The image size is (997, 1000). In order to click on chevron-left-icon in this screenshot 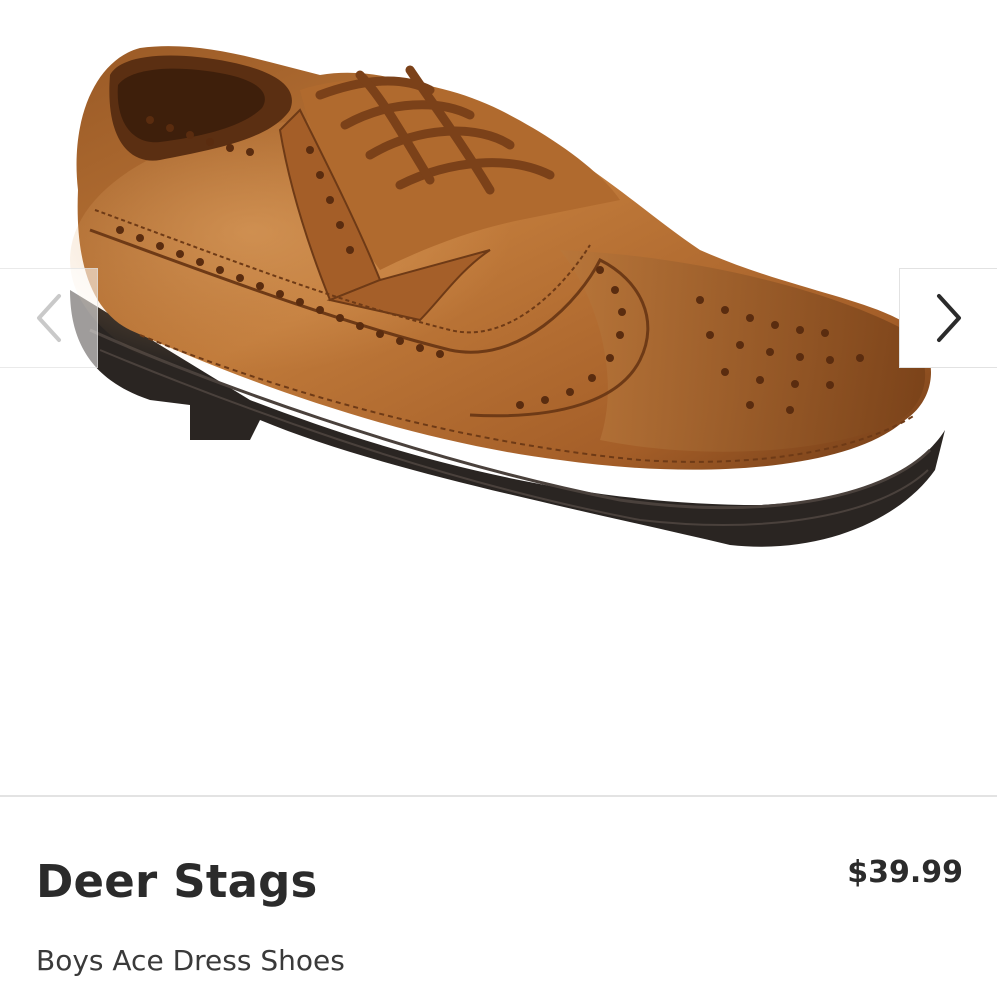, I will do `click(48, 318)`.